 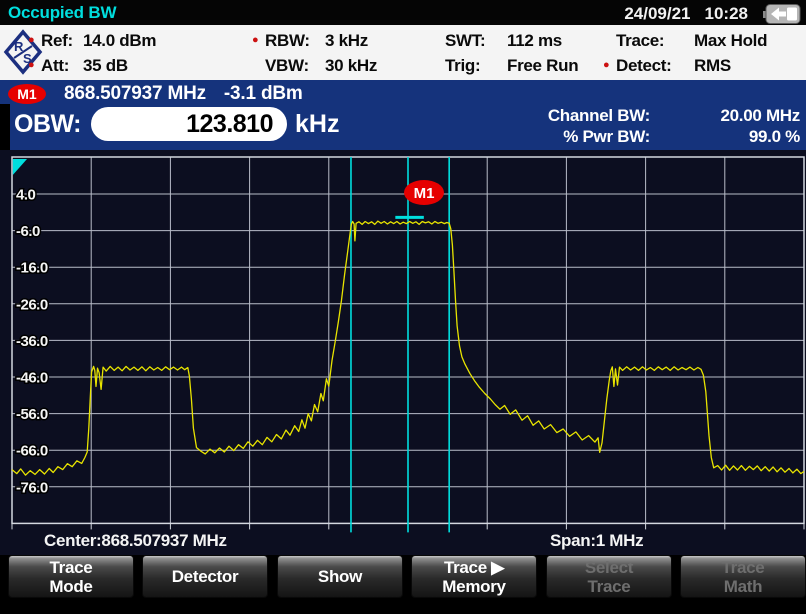 I want to click on y-axis-tick-label: -26.0, so click(x=32, y=304).